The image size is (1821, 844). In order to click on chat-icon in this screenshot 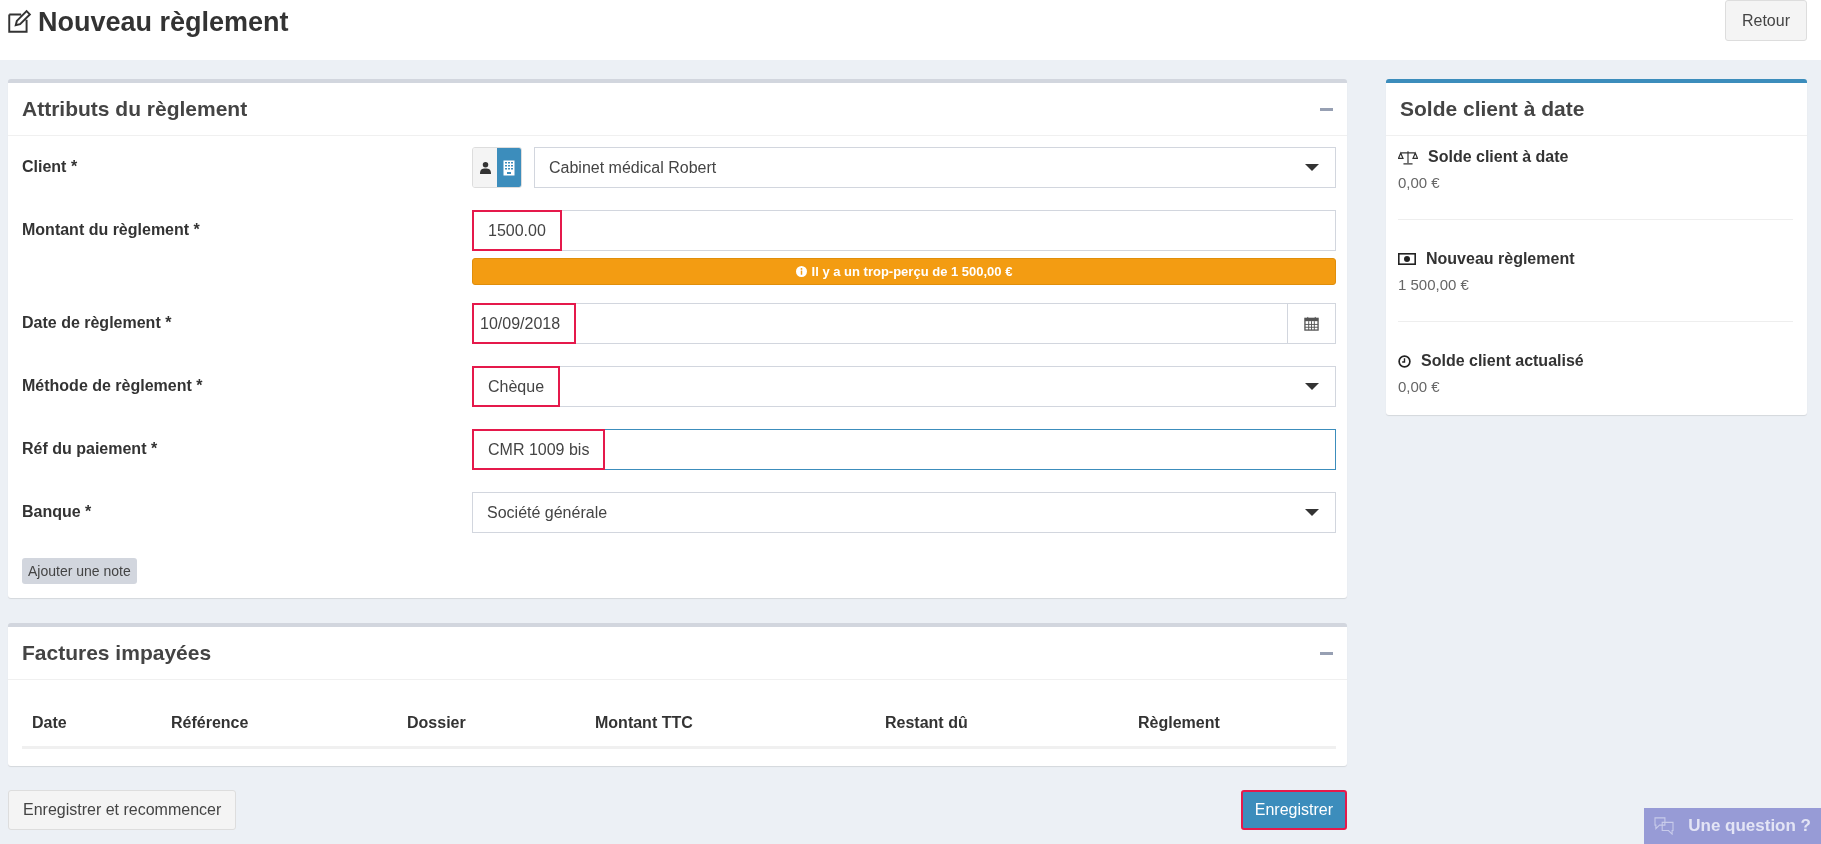, I will do `click(1664, 826)`.